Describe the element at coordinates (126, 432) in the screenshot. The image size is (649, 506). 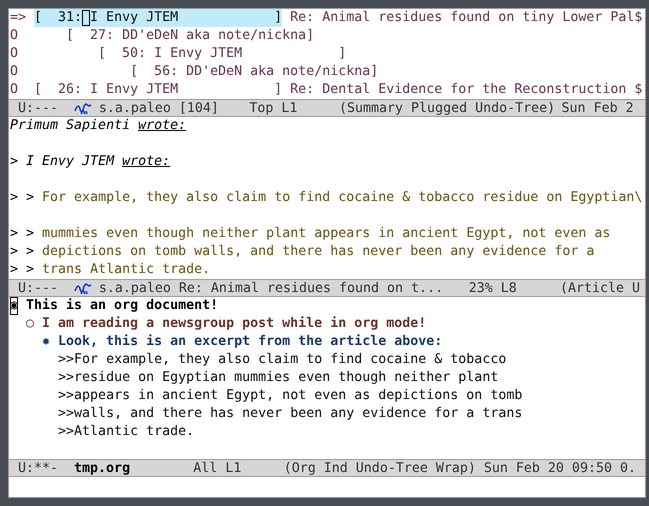
I see `body-text: >>Atlantic trade.` at that location.